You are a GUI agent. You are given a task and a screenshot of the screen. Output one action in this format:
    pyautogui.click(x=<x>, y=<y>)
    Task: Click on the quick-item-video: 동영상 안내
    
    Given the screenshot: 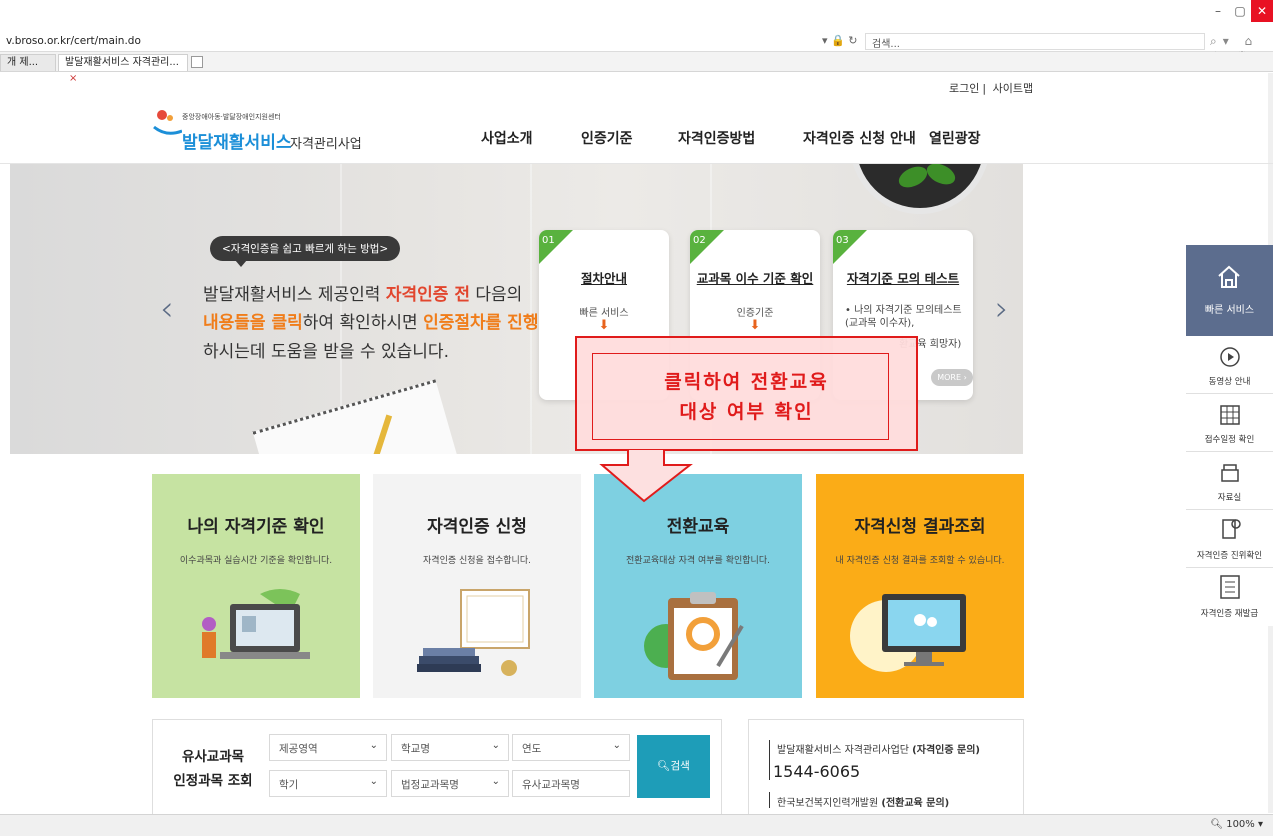 What is the action you would take?
    pyautogui.click(x=1229, y=365)
    